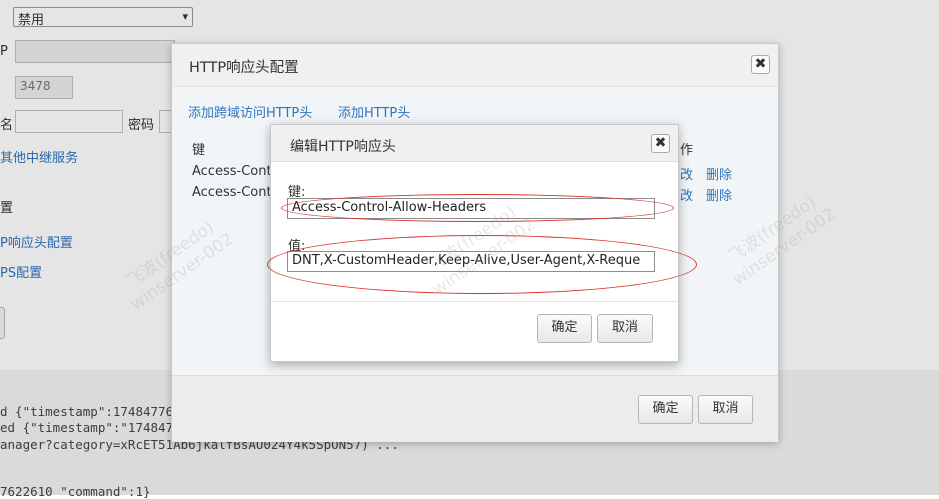 The image size is (939, 499). What do you see at coordinates (374, 111) in the screenshot?
I see `add-http-header-link: 添加HTTP头` at bounding box center [374, 111].